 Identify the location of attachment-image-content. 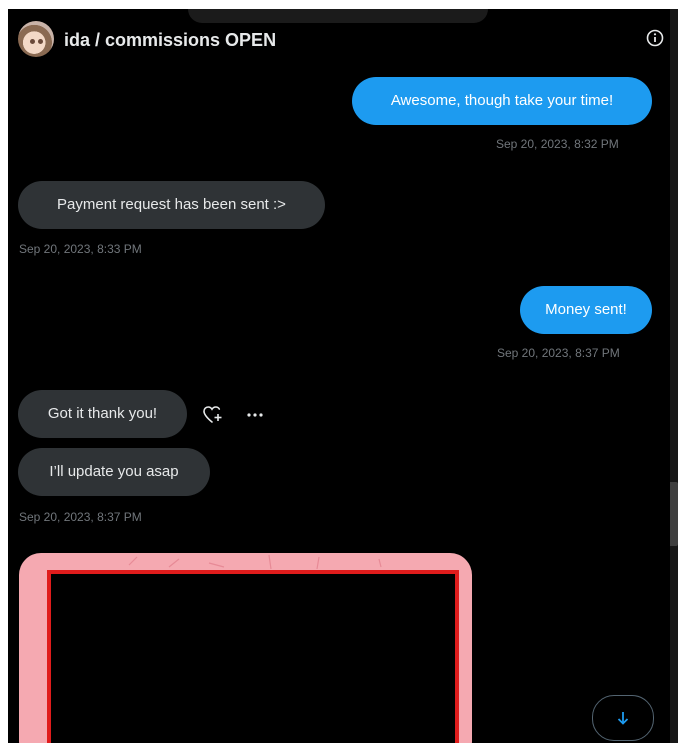
(253, 656).